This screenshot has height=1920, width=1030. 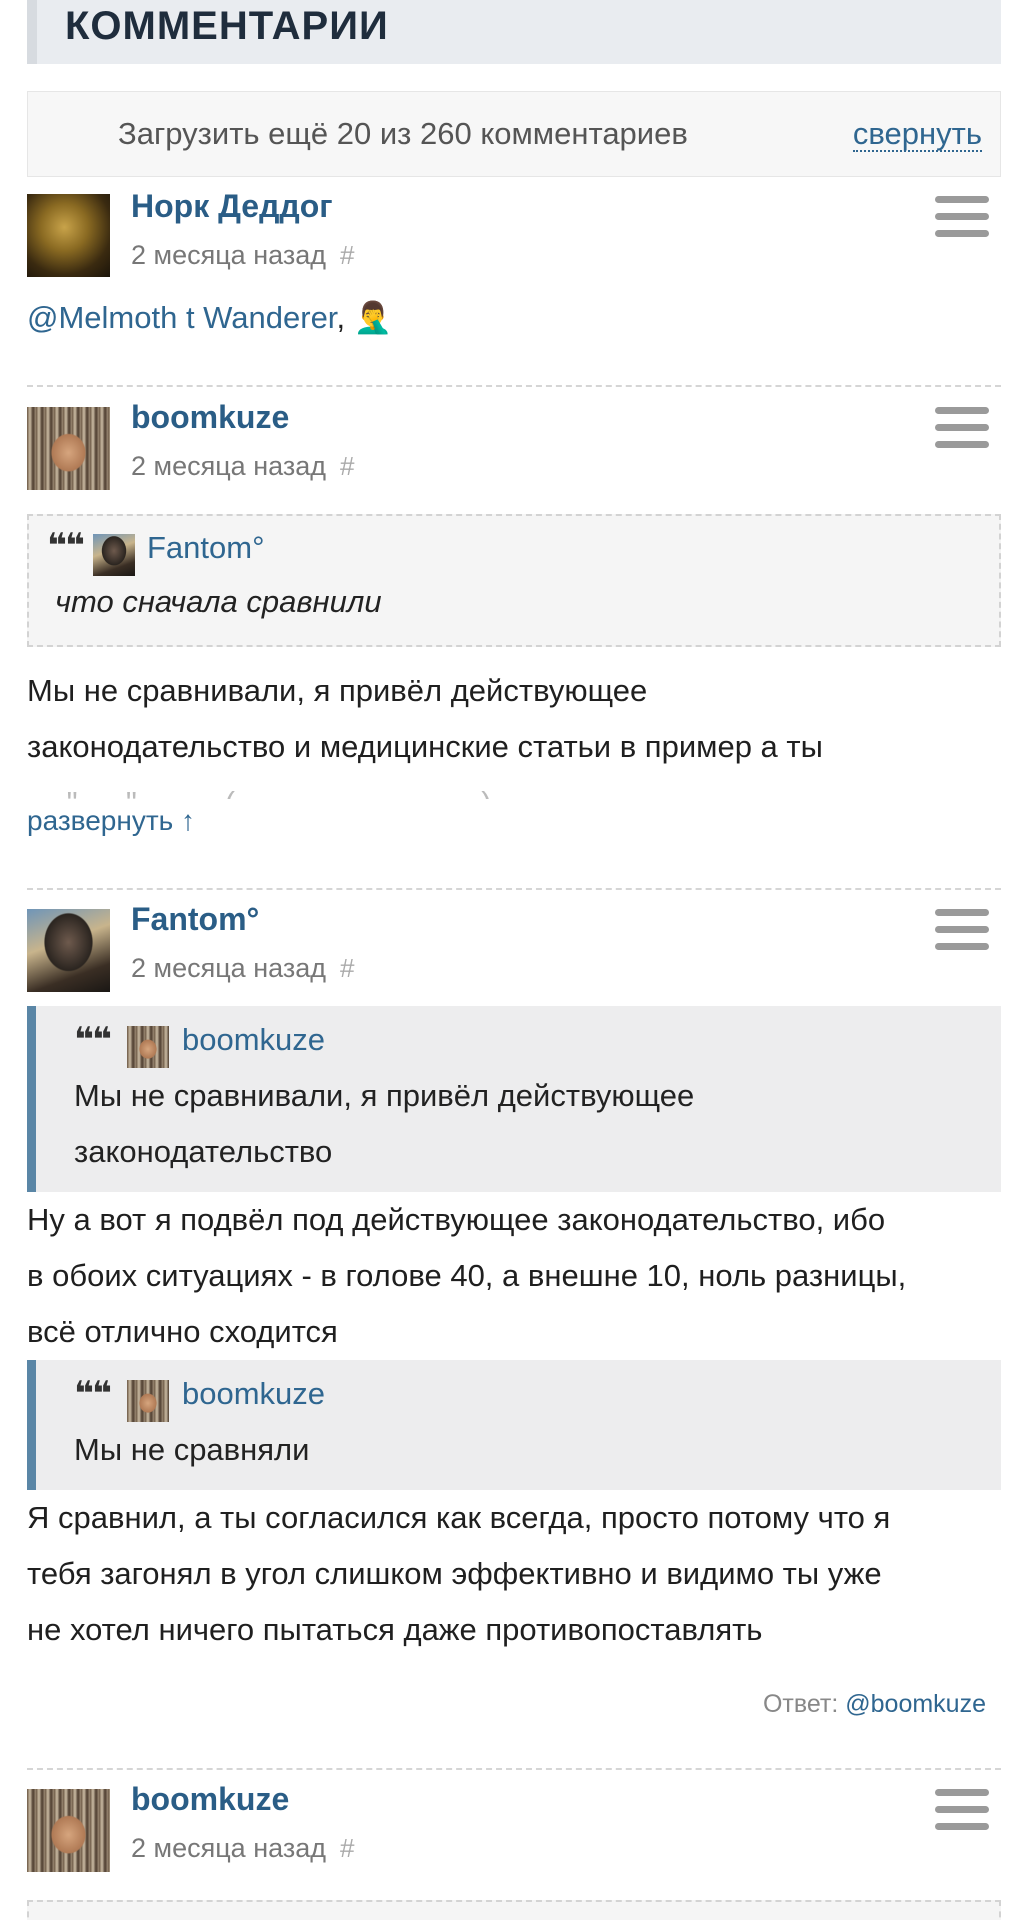 I want to click on load-more-button: Загрузить ещё 20 из 260 комментариев, so click(x=403, y=134).